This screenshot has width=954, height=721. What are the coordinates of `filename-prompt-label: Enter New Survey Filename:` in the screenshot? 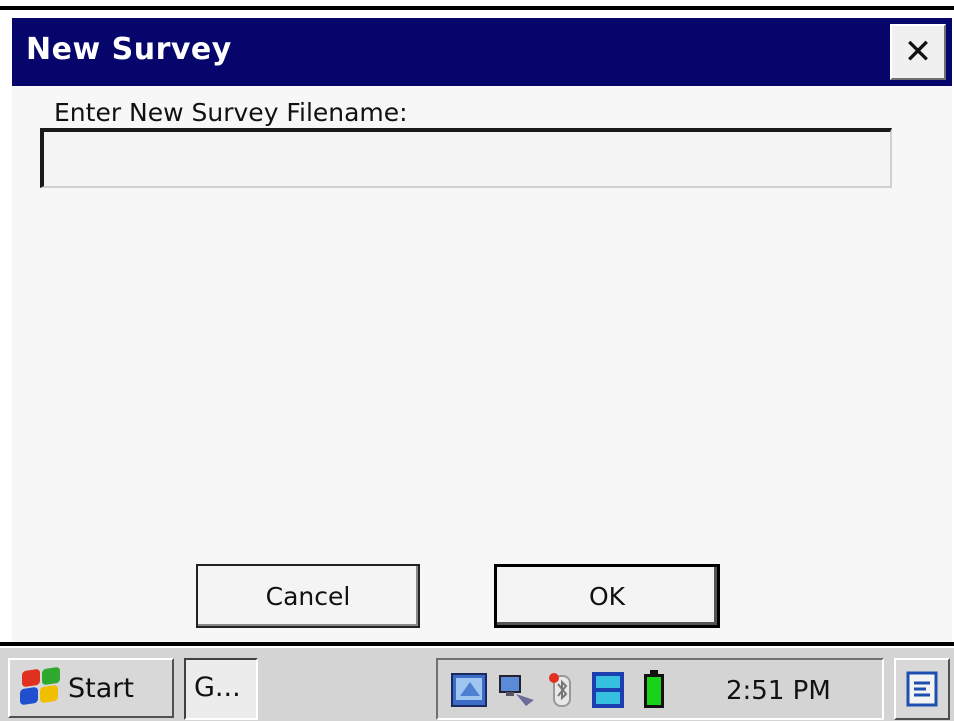 It's located at (231, 112).